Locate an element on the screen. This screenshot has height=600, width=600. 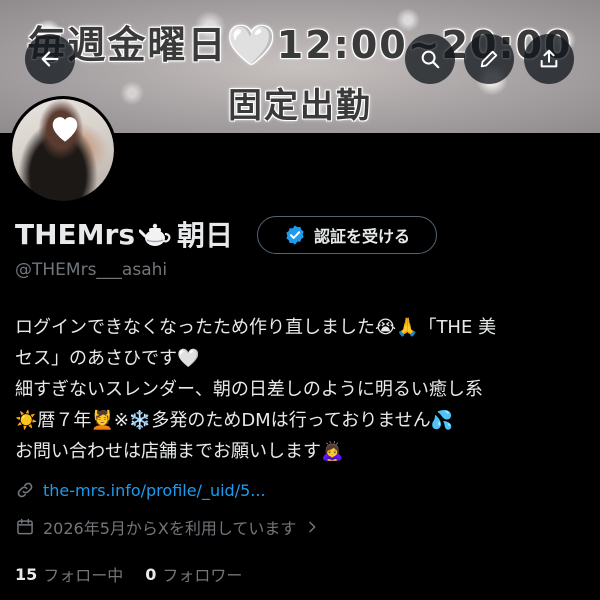
link-icon is located at coordinates (25, 490).